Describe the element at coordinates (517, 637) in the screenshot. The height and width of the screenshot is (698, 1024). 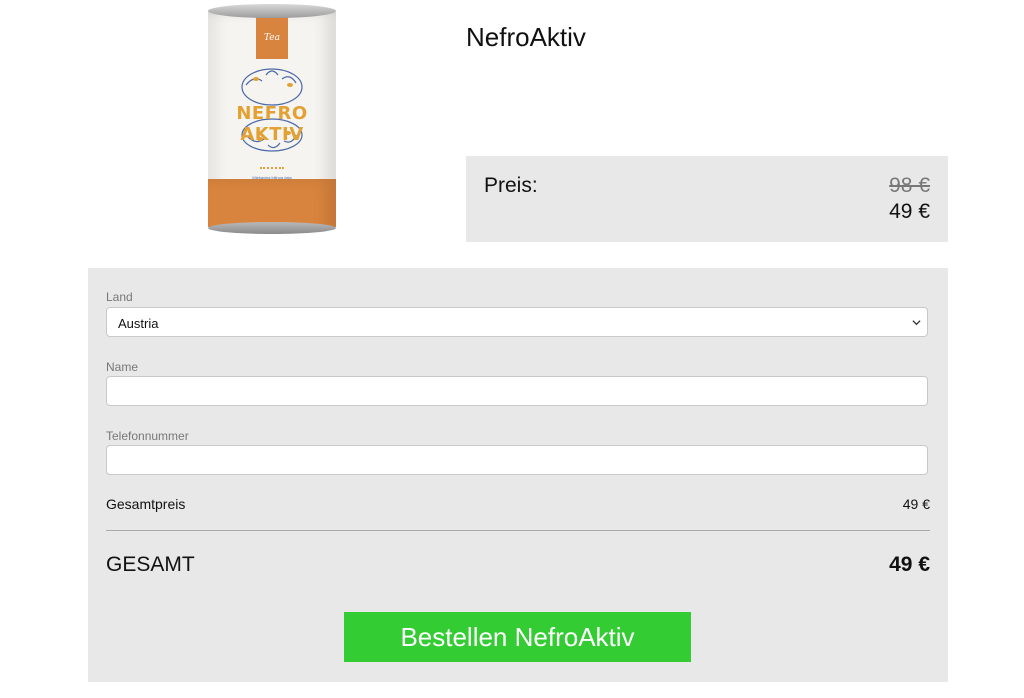
I see `order-button: Bestellen NefroAktiv` at that location.